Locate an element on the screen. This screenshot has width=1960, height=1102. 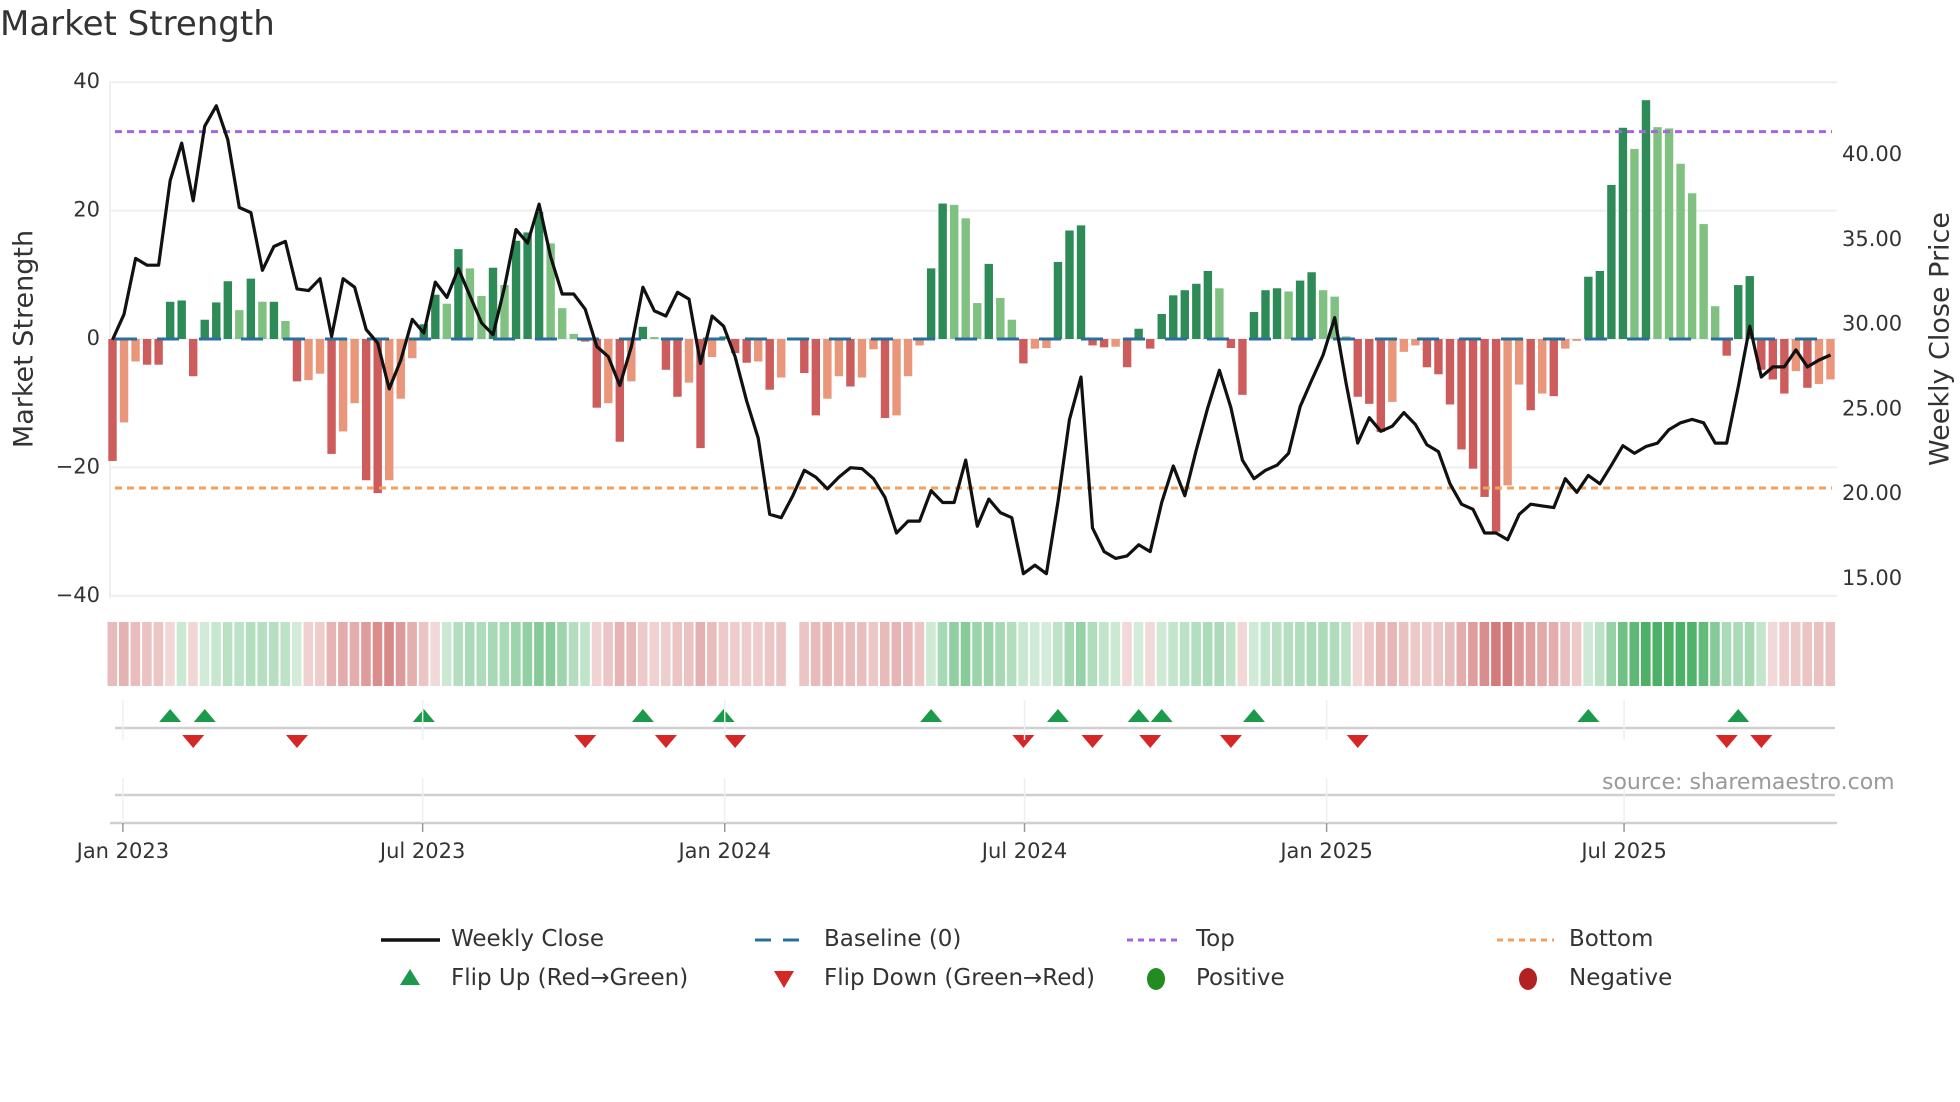
legend-weekly-close: Weekly Close is located at coordinates (527, 939).